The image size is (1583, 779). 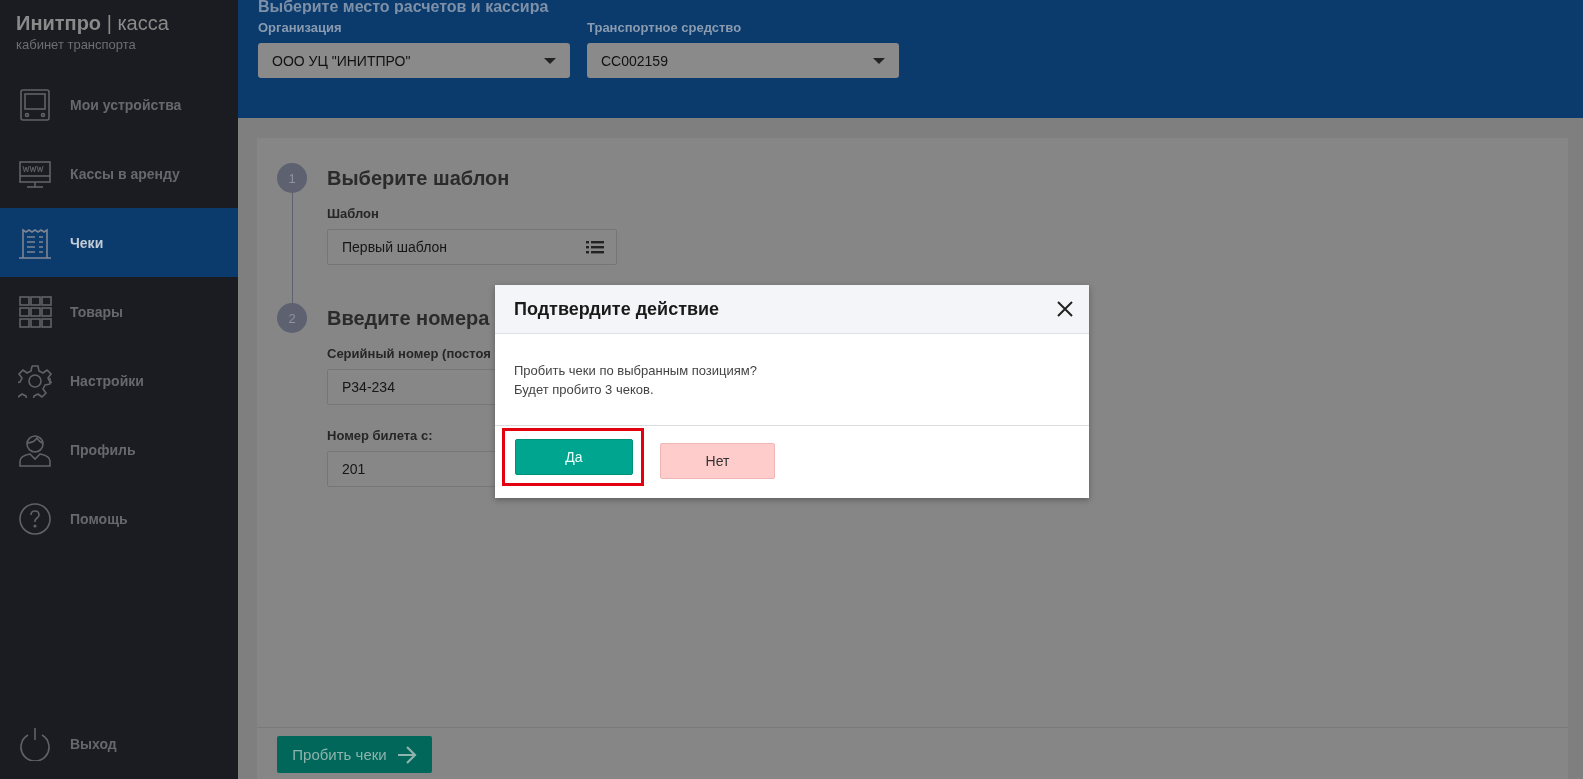 What do you see at coordinates (406, 754) in the screenshot?
I see `arrow-right-icon` at bounding box center [406, 754].